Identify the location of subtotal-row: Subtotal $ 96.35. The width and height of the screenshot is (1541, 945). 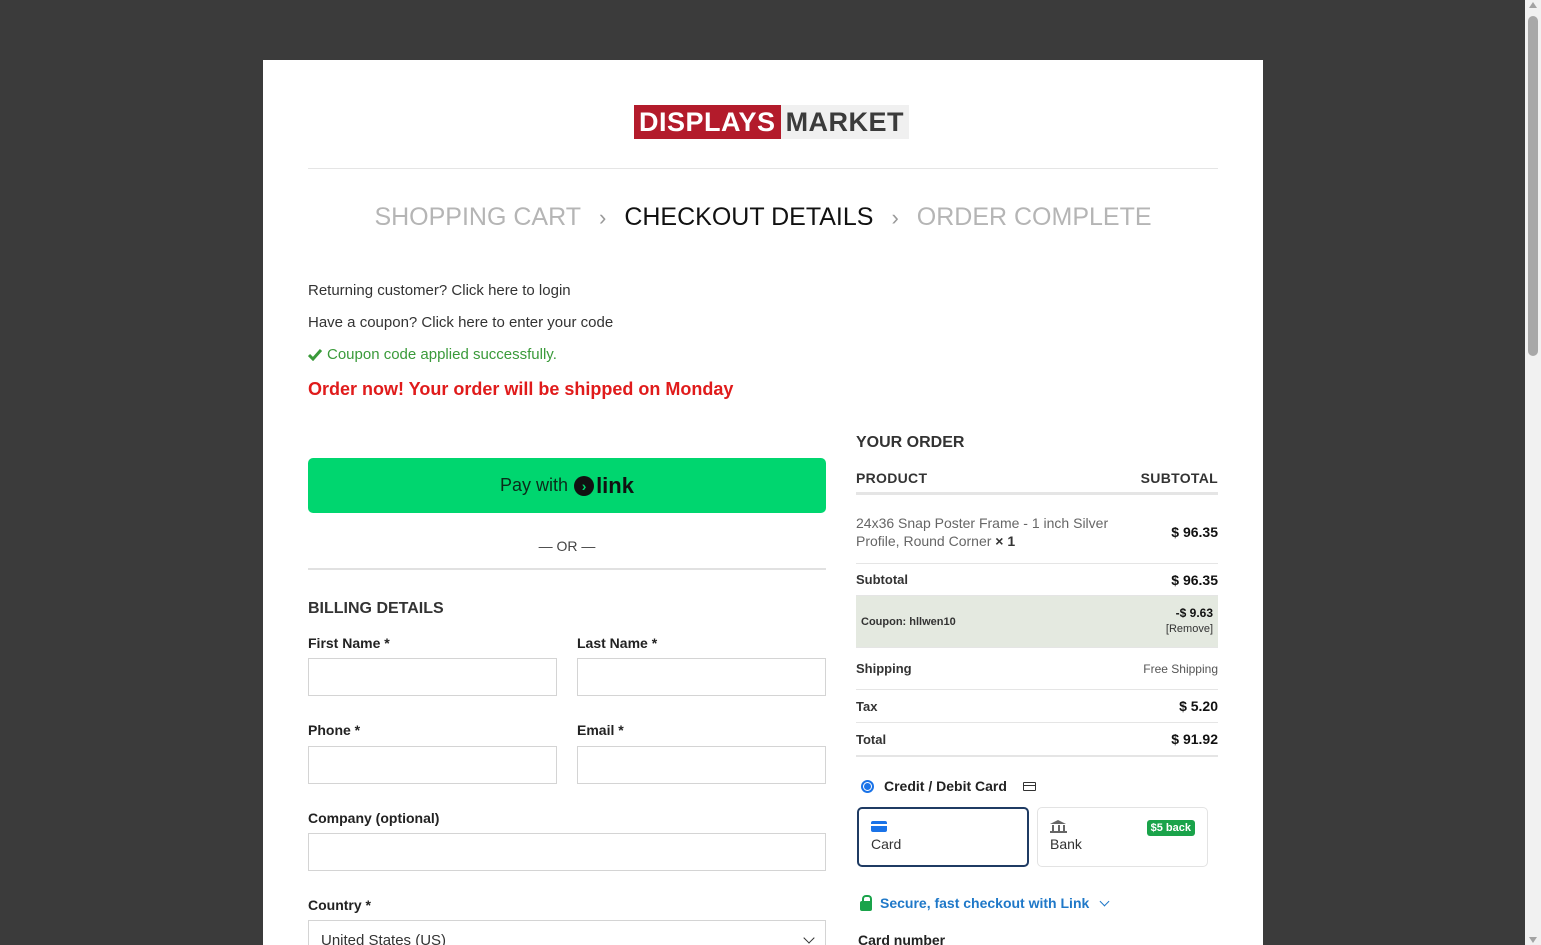
(1037, 580).